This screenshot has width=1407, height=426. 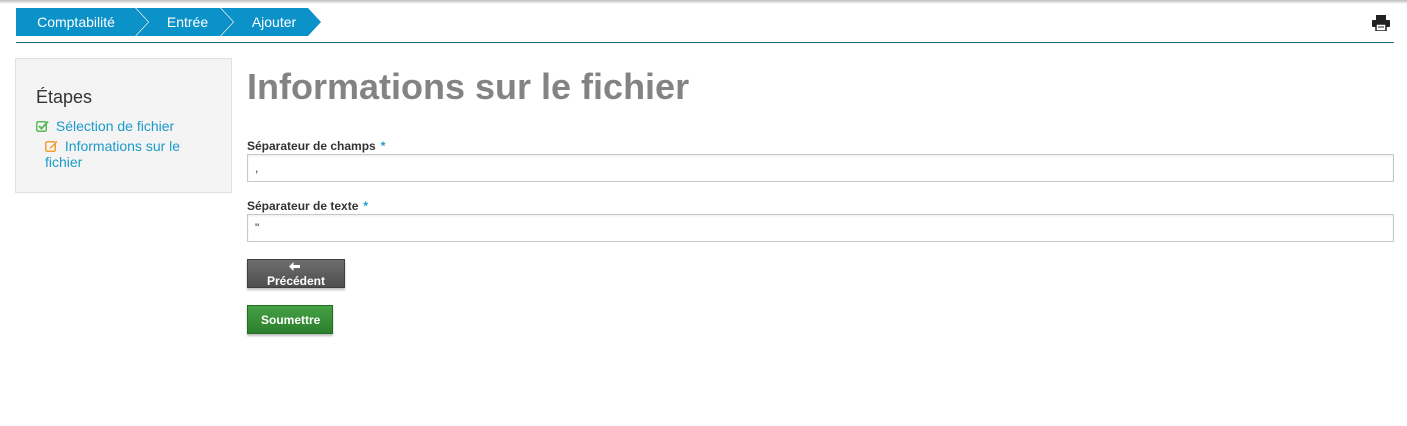 What do you see at coordinates (76, 22) in the screenshot?
I see `breadcrumb-label: Comptabilité` at bounding box center [76, 22].